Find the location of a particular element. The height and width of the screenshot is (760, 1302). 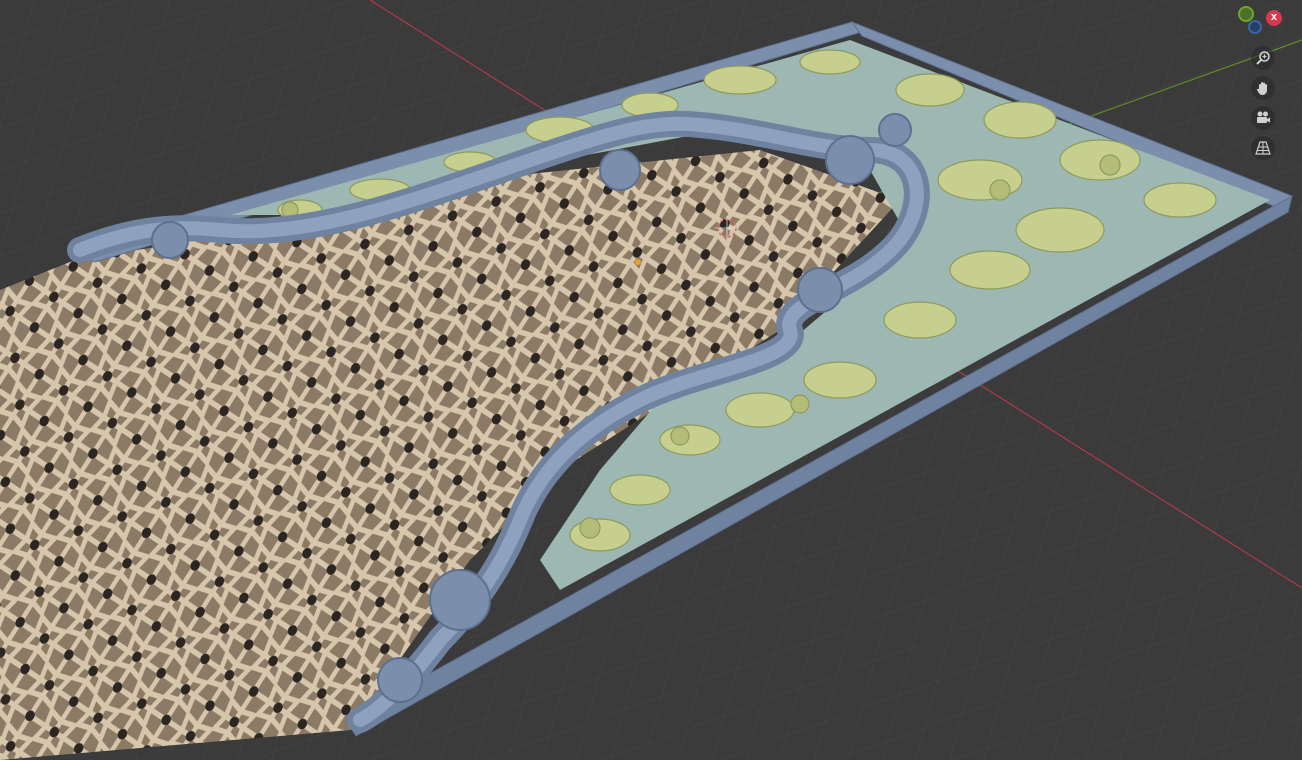

grid-perspective-icon is located at coordinates (1263, 148).